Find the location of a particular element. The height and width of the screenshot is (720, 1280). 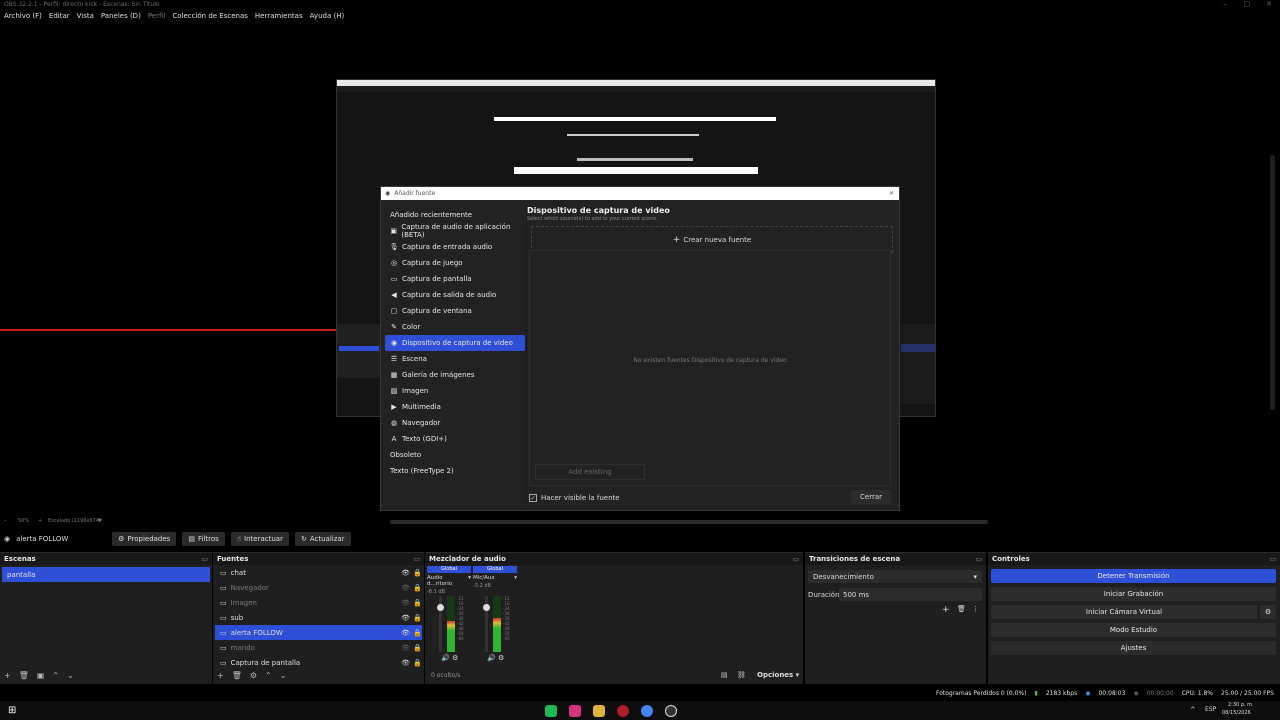

source-type-item: ▣ Captura de audio de aplicación (BETA) is located at coordinates (455, 231).